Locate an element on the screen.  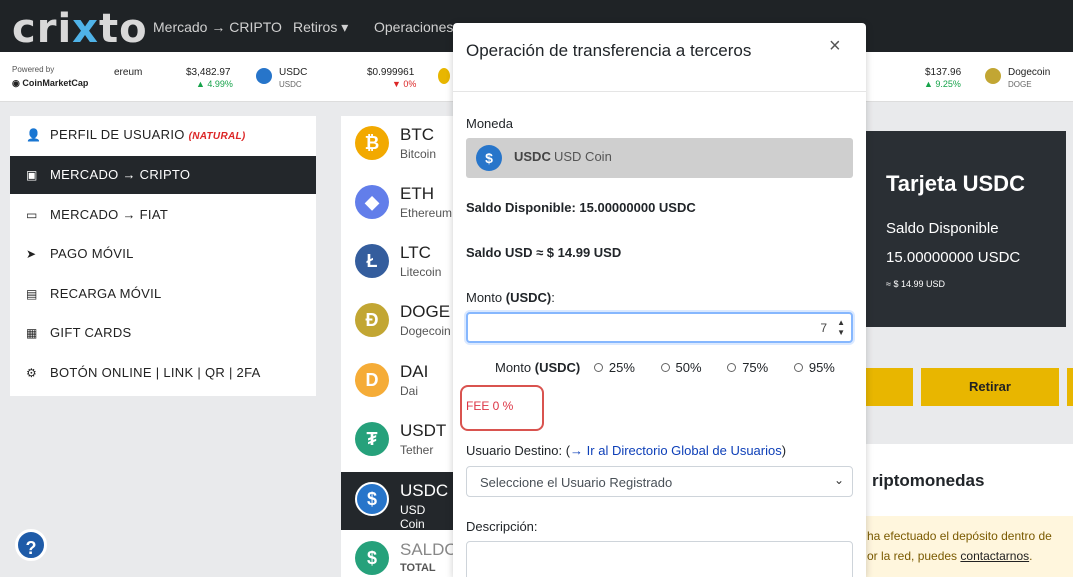
sidebar-item-boton-online: ⚙ BOTÓN ONLINE | LINK | QR | 2FA is located at coordinates (163, 373).